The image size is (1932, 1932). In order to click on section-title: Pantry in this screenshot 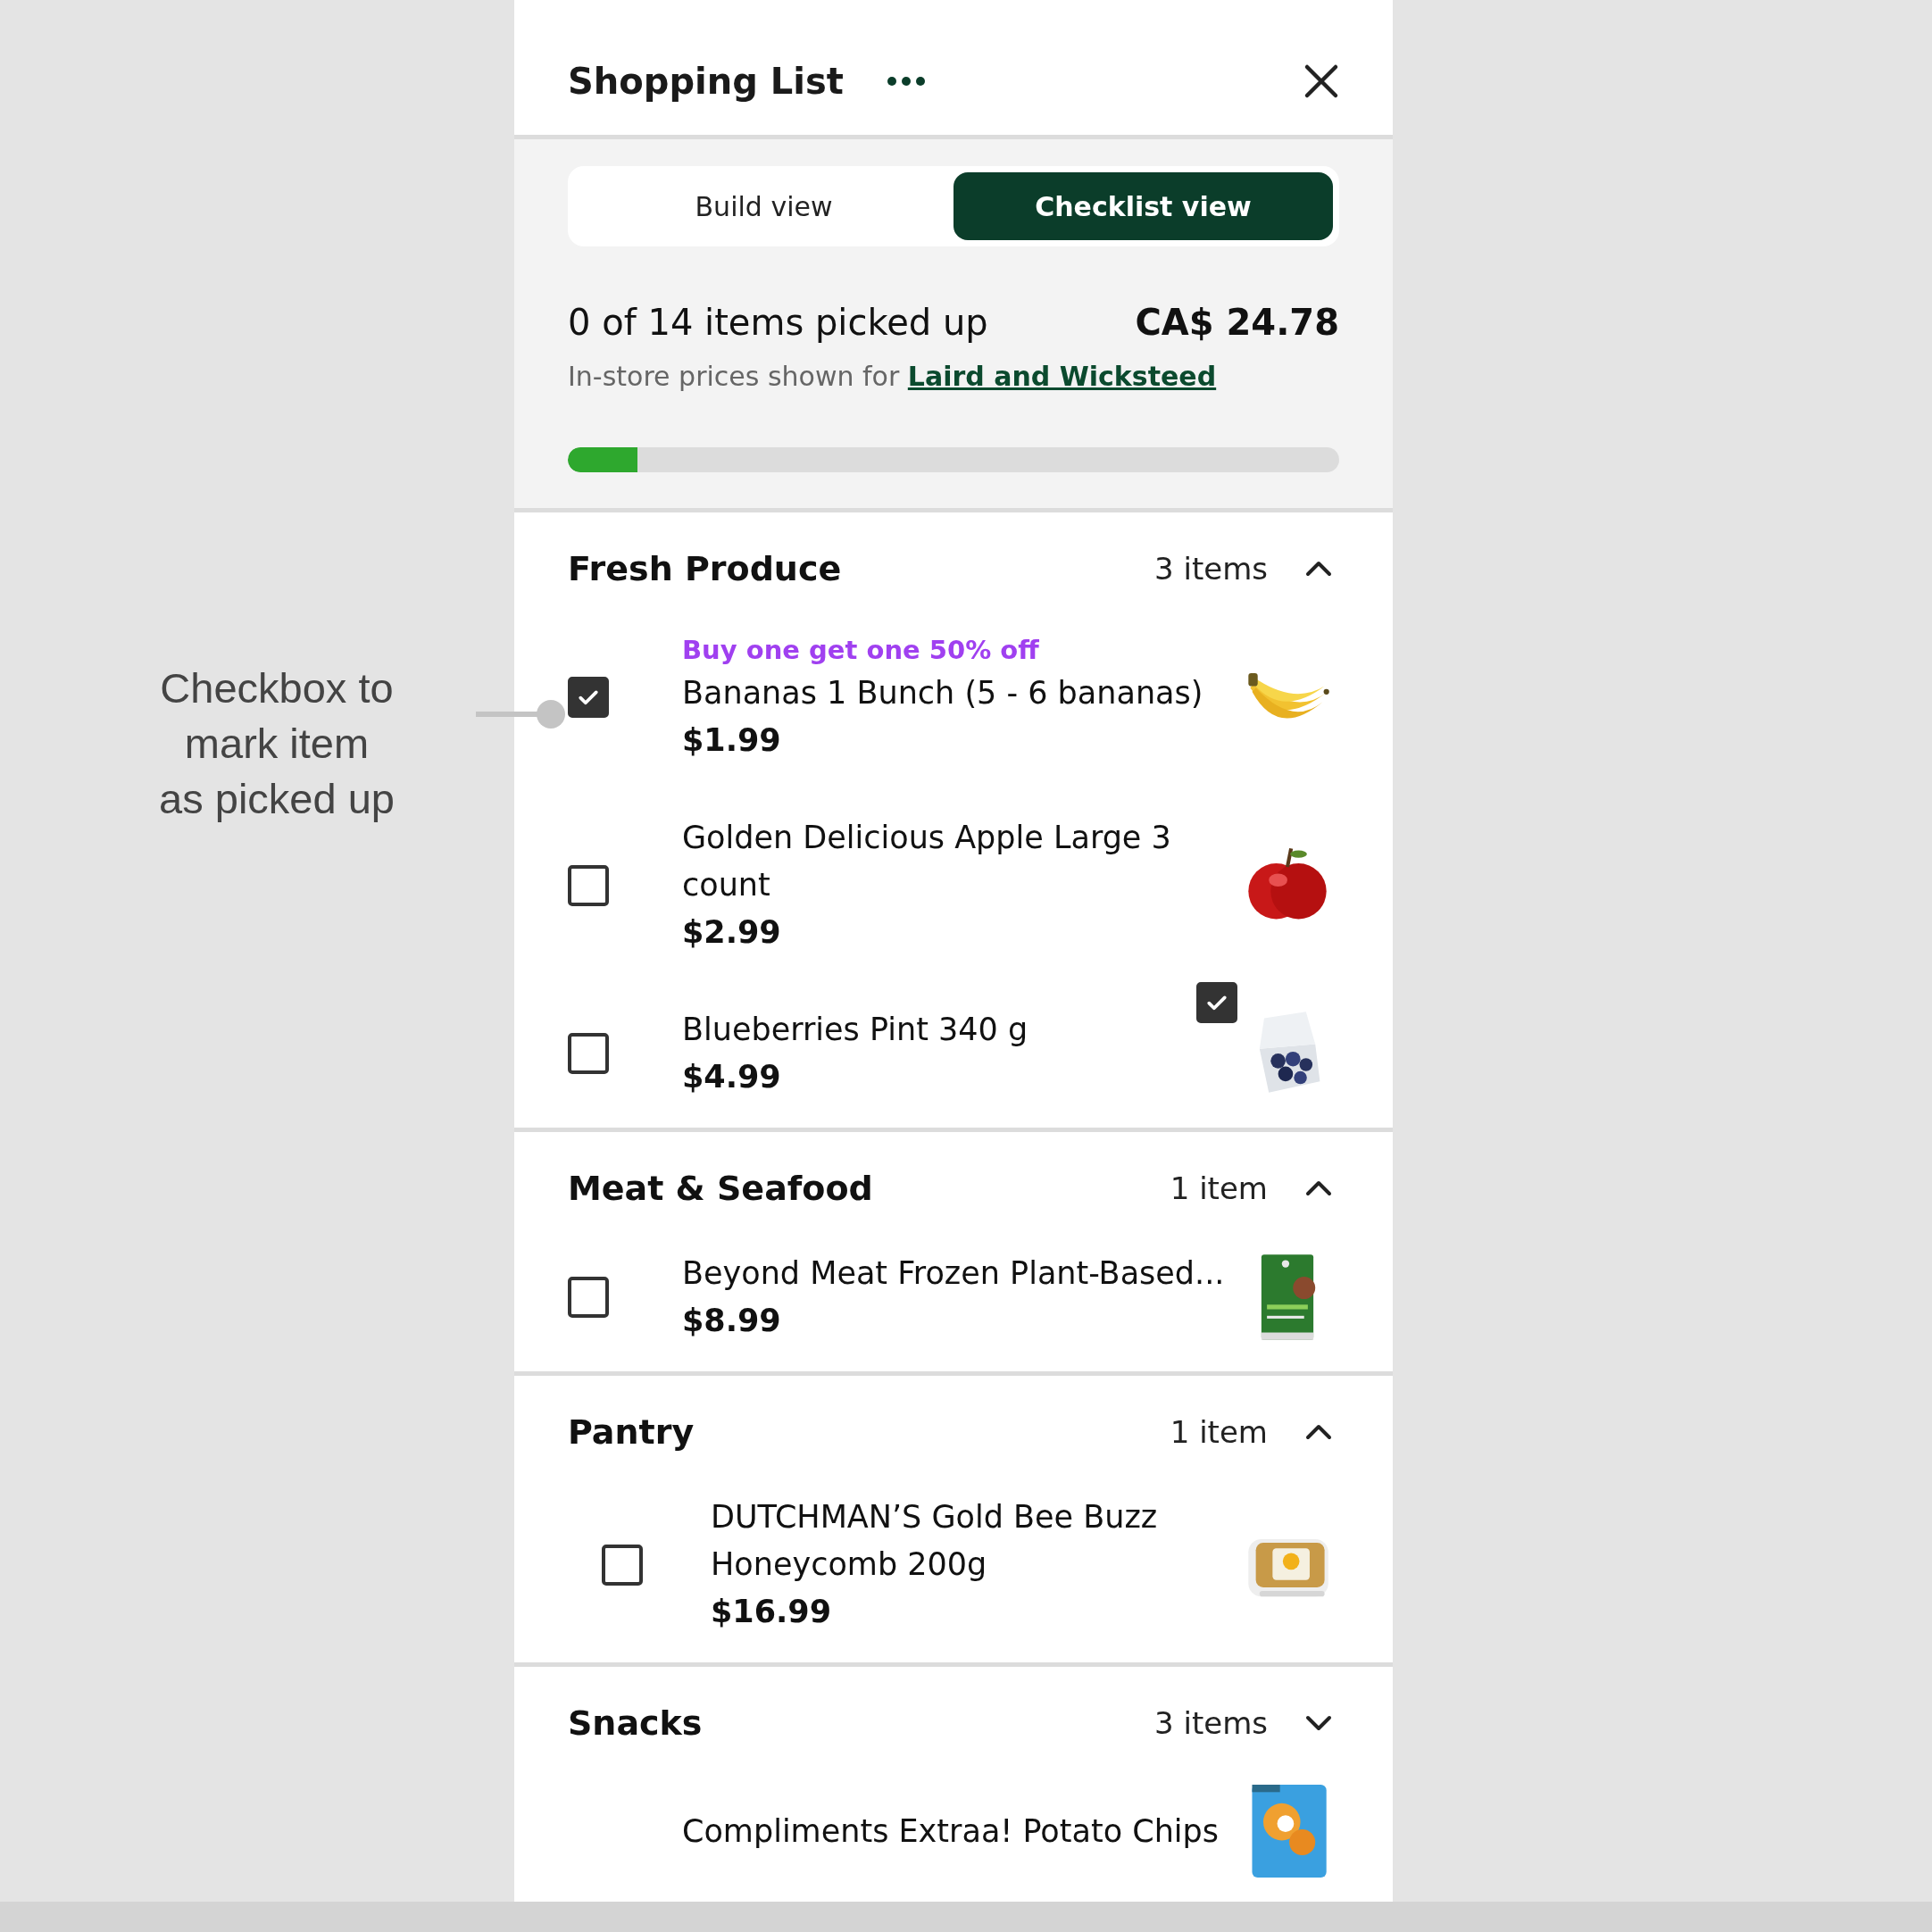, I will do `click(631, 1432)`.